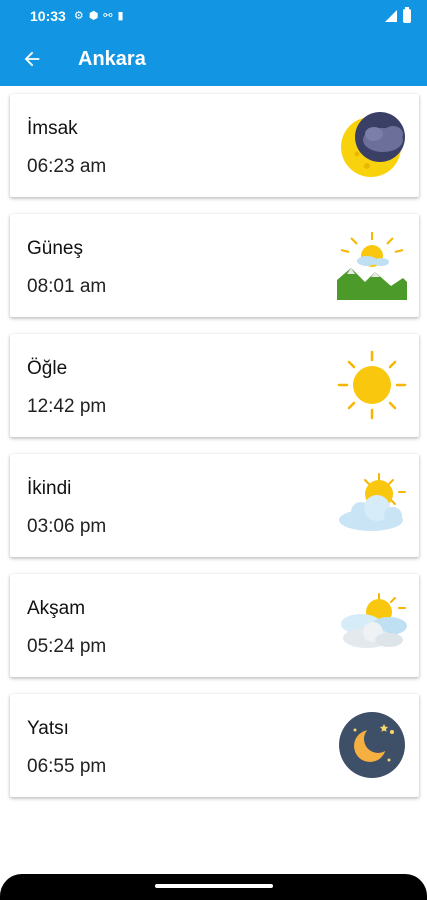 Image resolution: width=427 pixels, height=900 pixels. I want to click on arrow-back-icon, so click(32, 59).